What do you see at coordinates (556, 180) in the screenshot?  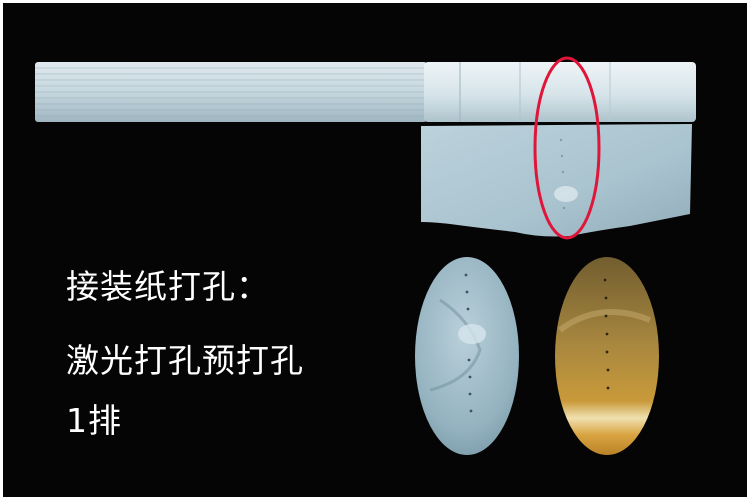 I see `tipping-paper-sheet` at bounding box center [556, 180].